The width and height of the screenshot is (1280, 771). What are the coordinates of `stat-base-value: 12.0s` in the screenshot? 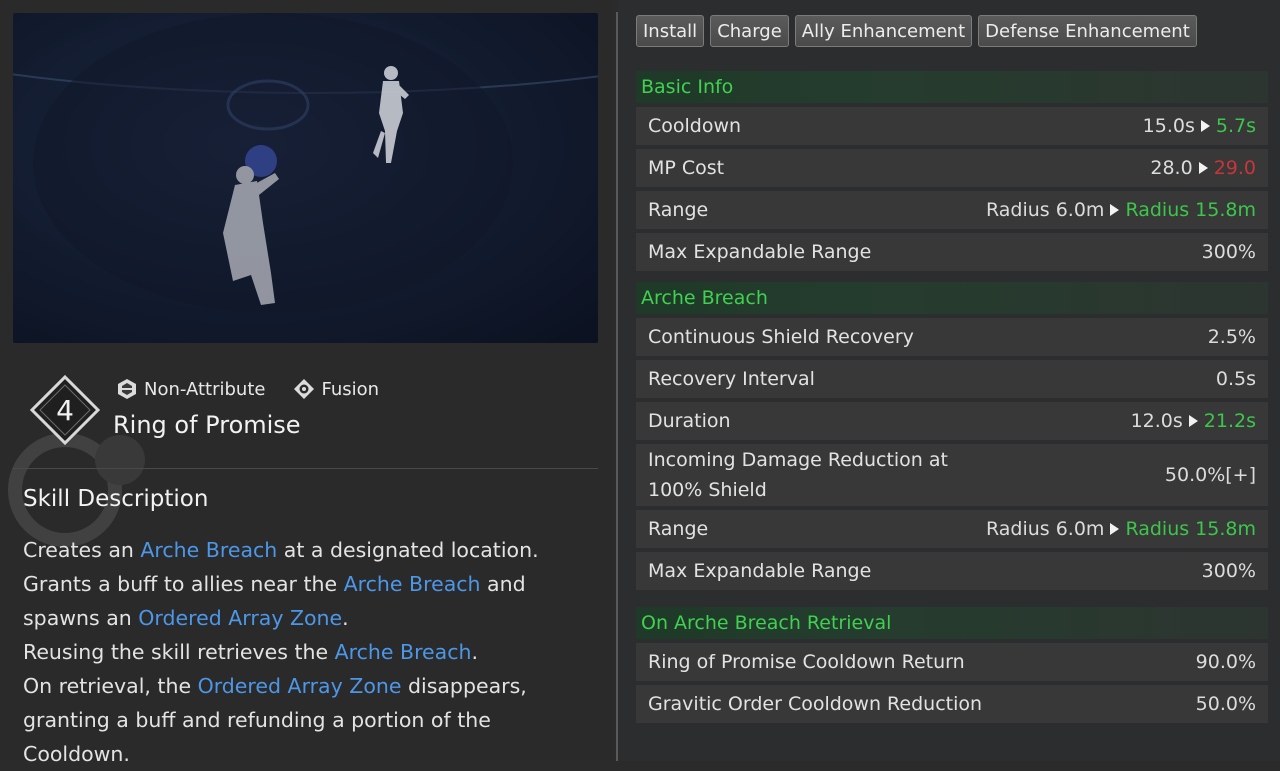 It's located at (1156, 421).